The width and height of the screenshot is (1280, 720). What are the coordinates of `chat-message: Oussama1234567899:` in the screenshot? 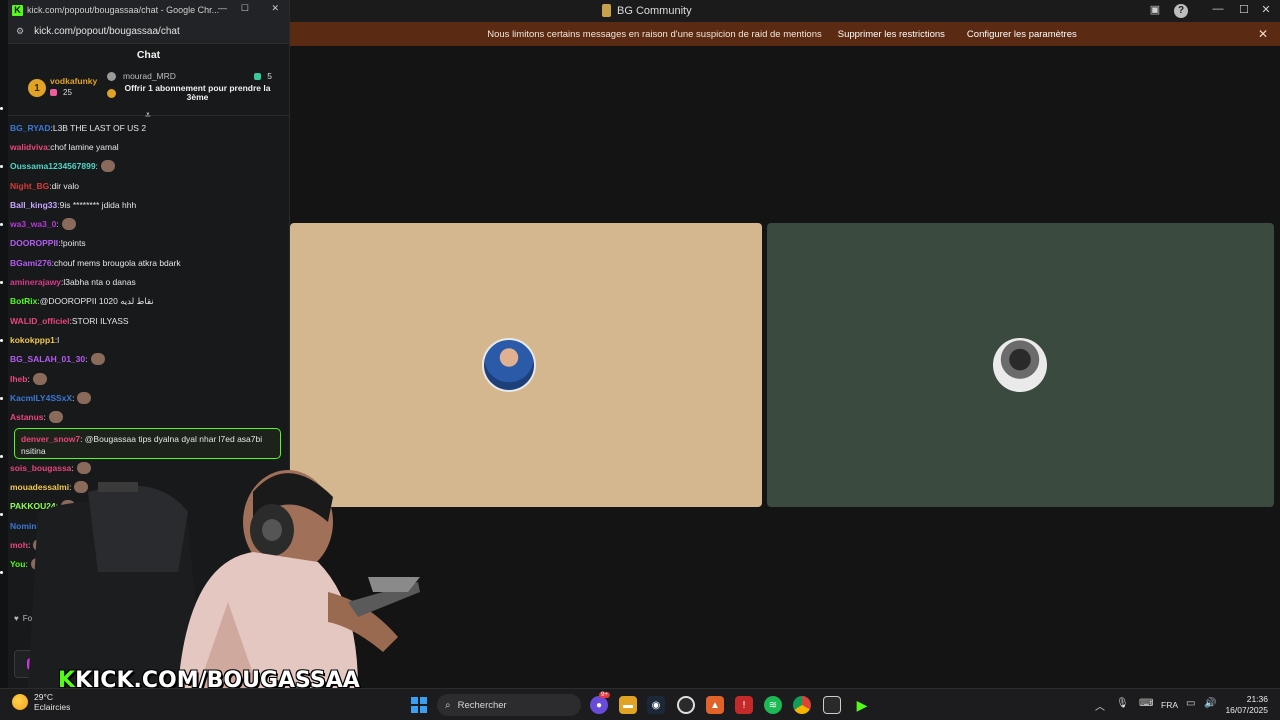 It's located at (145, 166).